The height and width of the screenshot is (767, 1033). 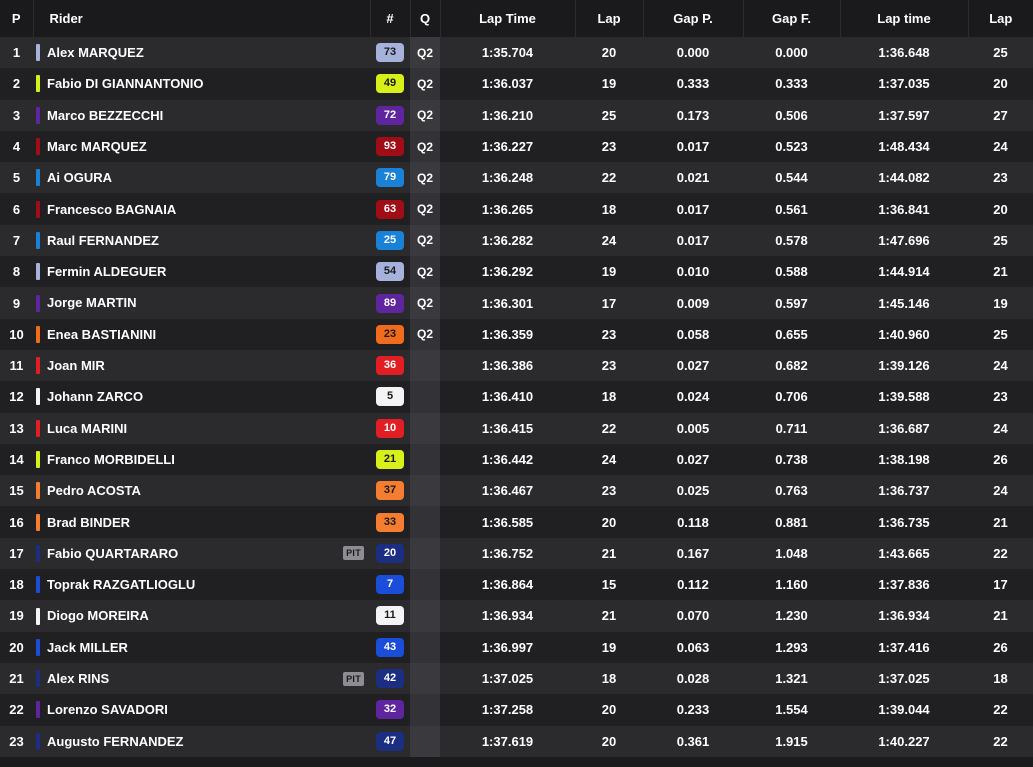 What do you see at coordinates (390, 710) in the screenshot?
I see `rider-number-badge: 32` at bounding box center [390, 710].